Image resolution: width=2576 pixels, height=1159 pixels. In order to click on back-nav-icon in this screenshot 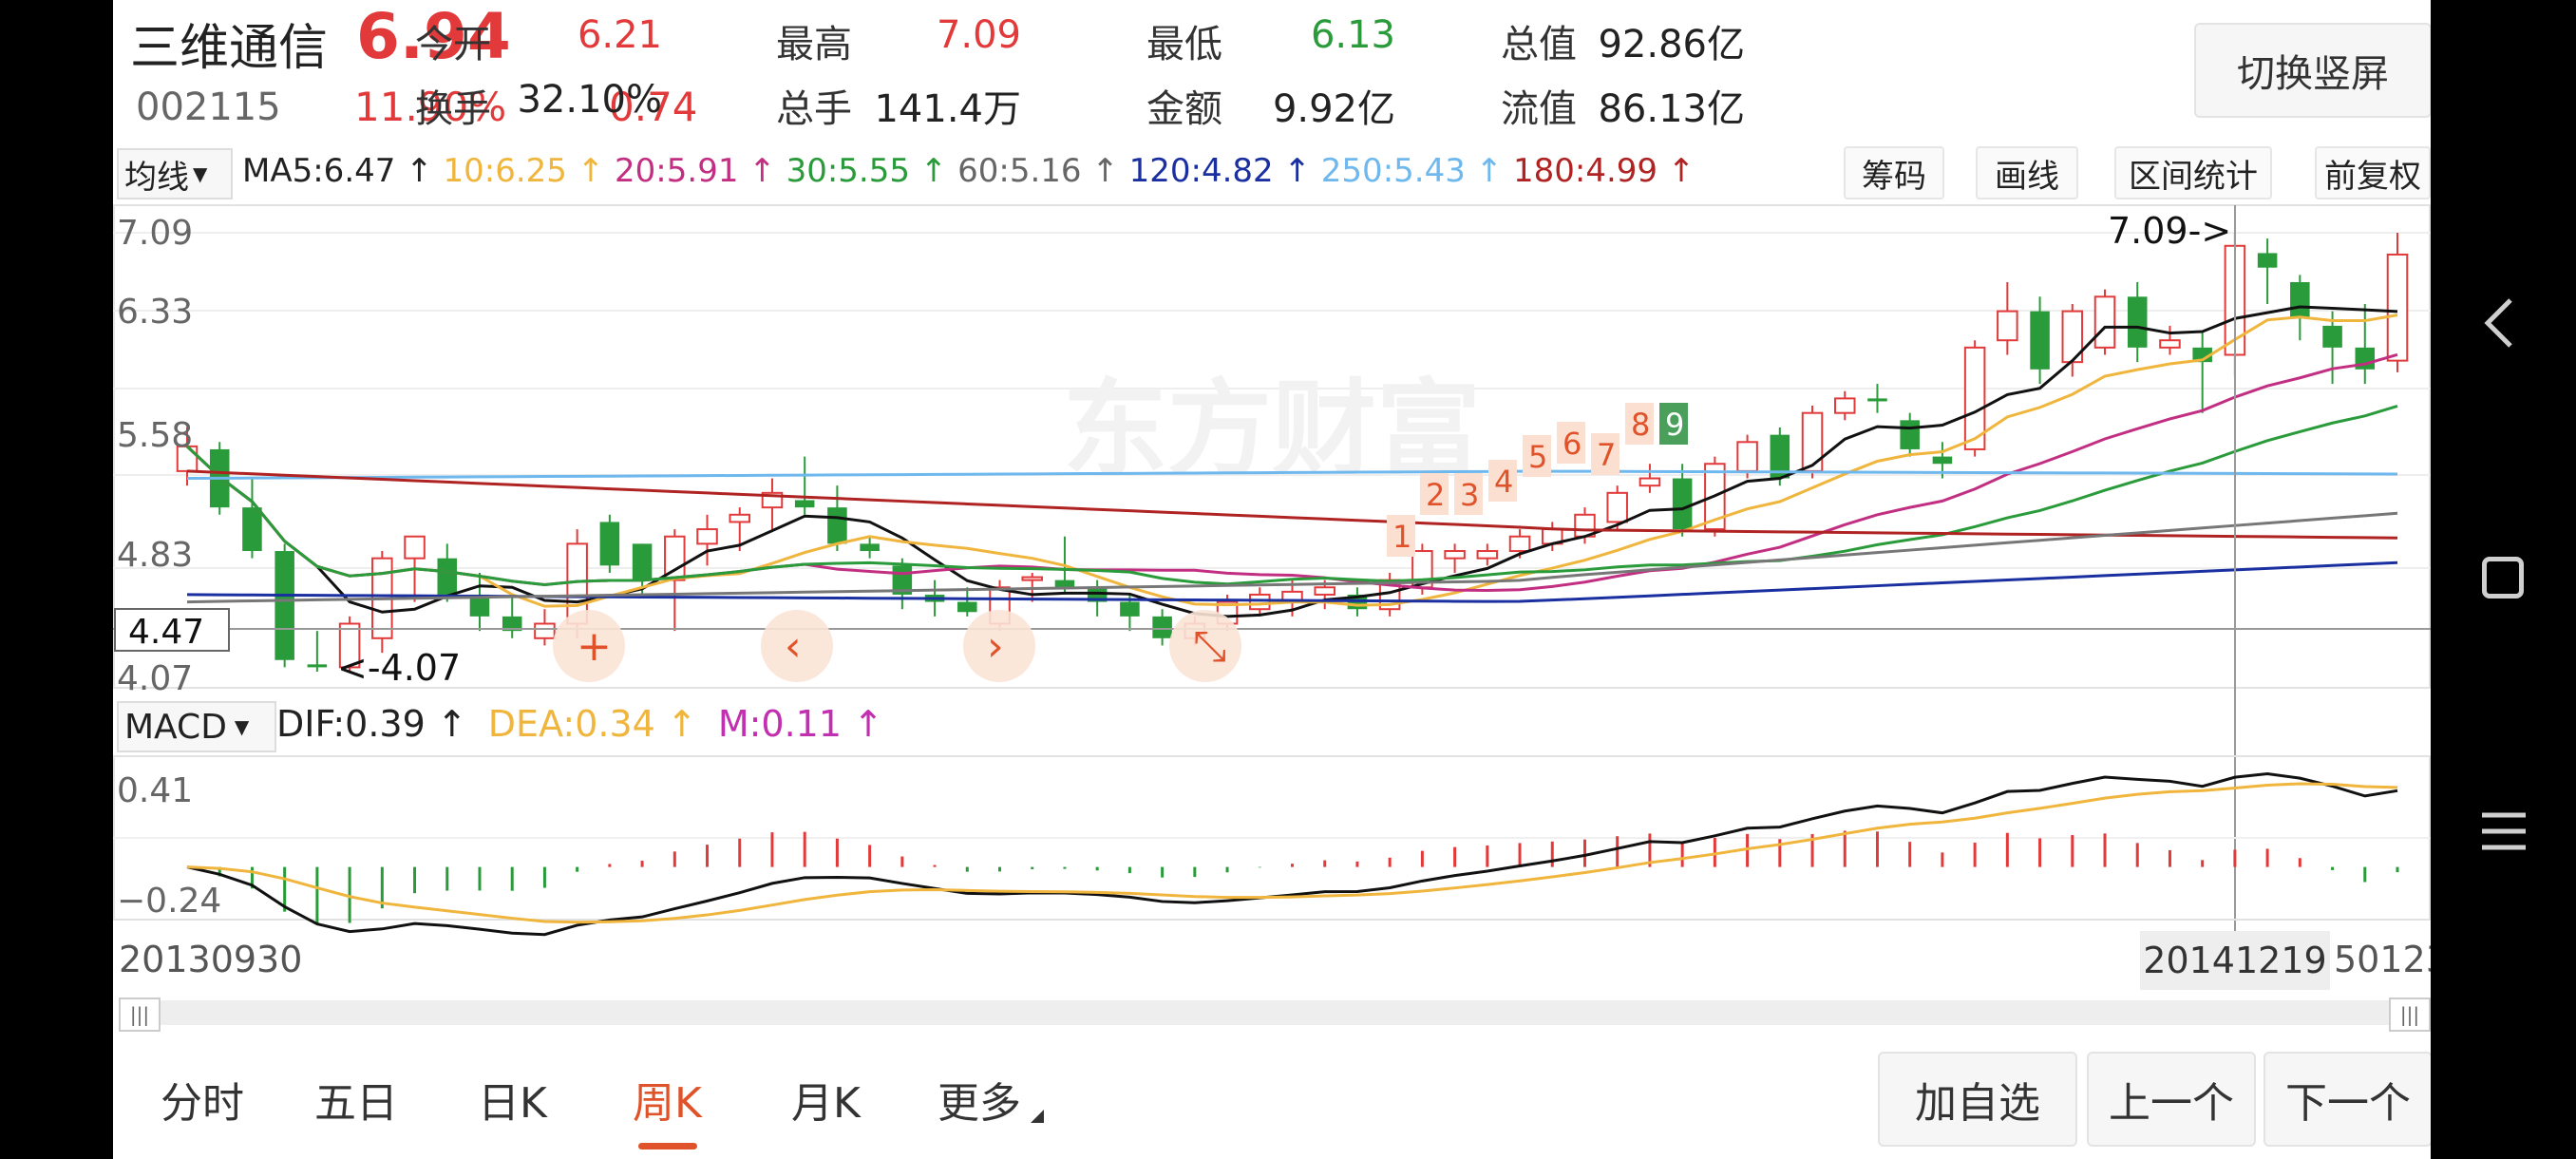, I will do `click(2503, 323)`.